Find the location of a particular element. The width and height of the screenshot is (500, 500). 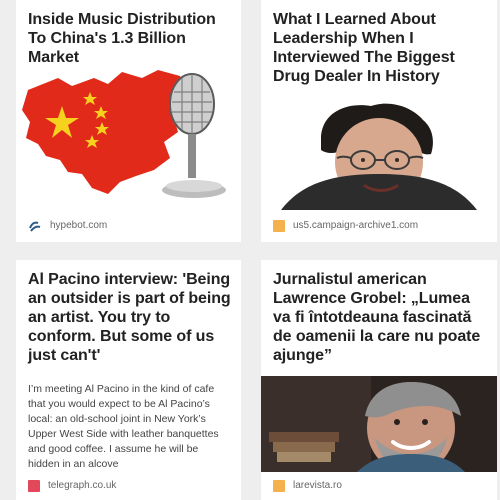

source-domain: telegraph.co.uk is located at coordinates (82, 486).